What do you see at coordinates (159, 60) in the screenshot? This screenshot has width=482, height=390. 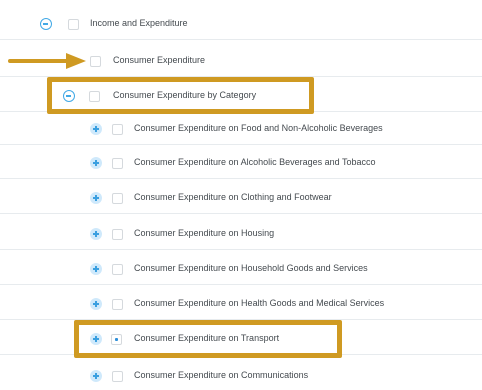 I see `tree-item-label: Consumer Expenditure` at bounding box center [159, 60].